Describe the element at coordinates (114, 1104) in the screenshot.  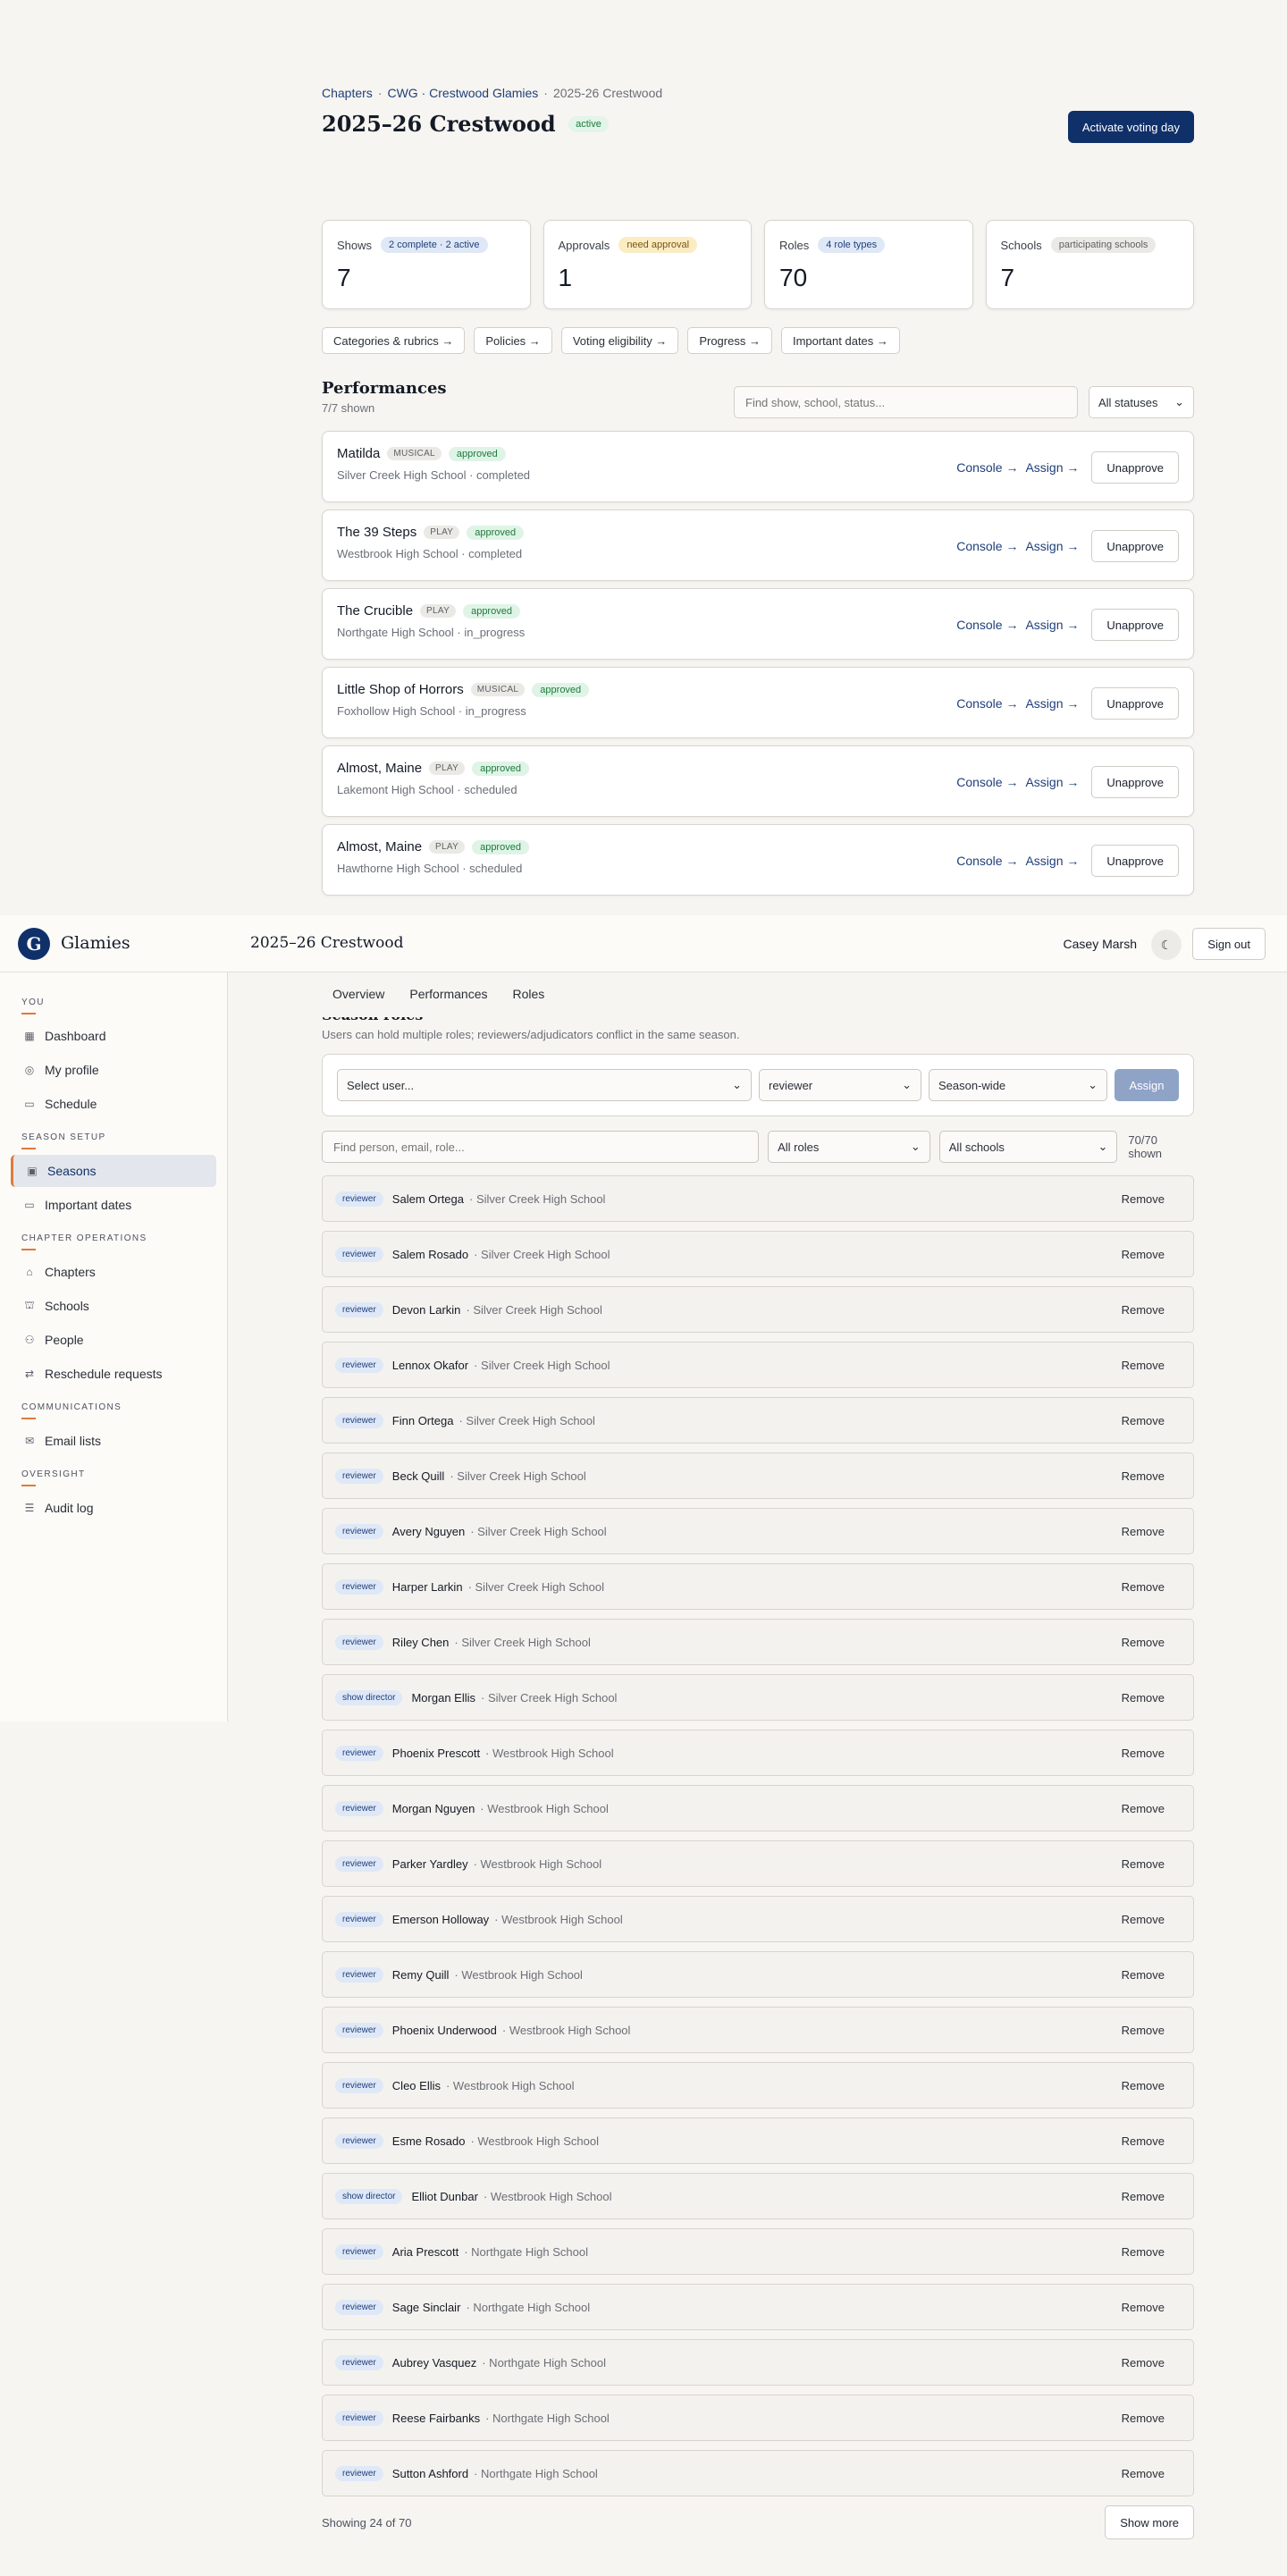
I see `sidebar-item-schedule: ▭ Schedule` at that location.